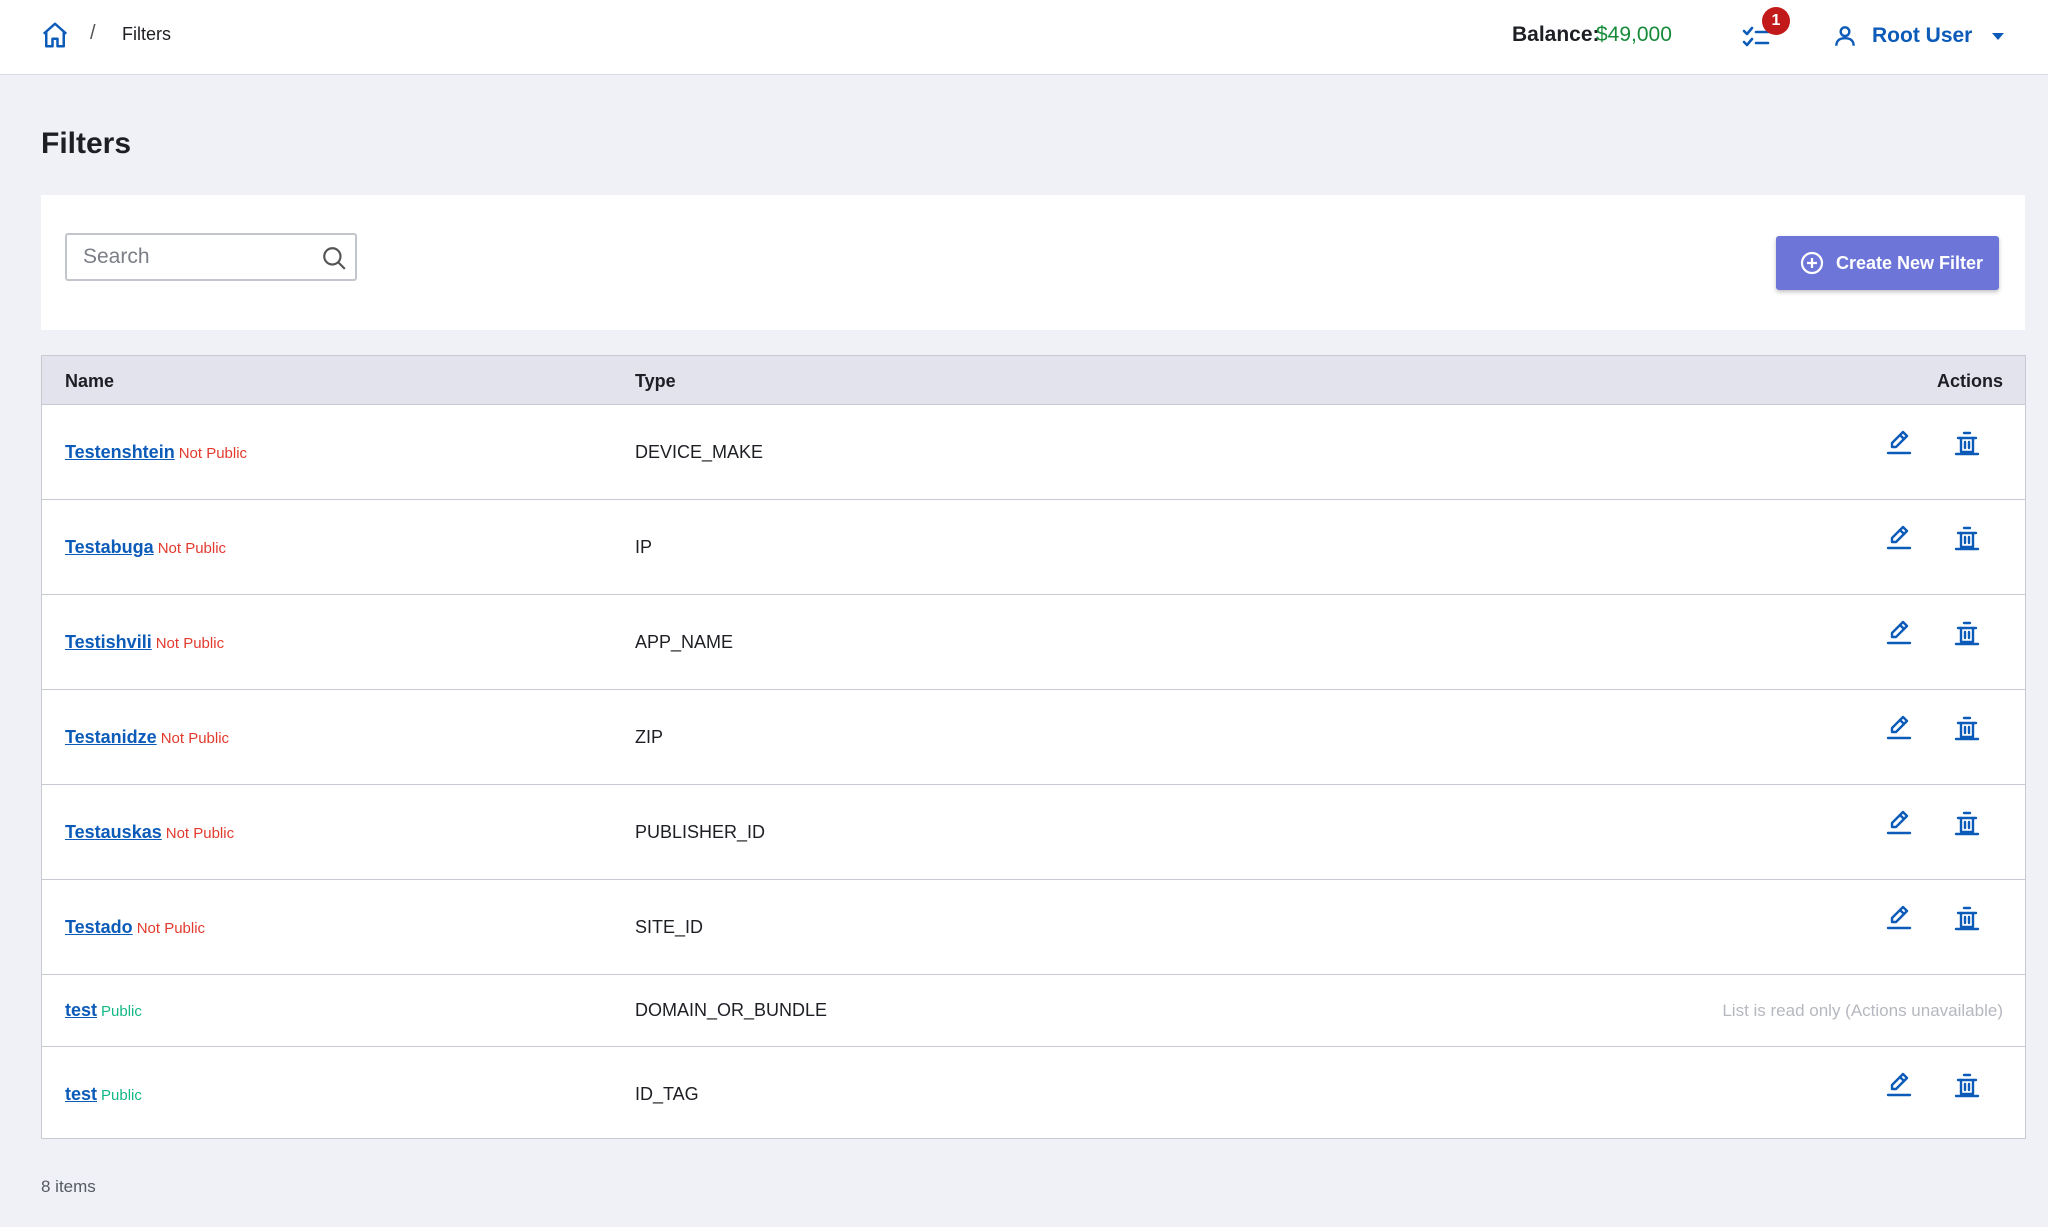 Image resolution: width=2048 pixels, height=1227 pixels. What do you see at coordinates (108, 642) in the screenshot?
I see `filter-name-link: Testishvili` at bounding box center [108, 642].